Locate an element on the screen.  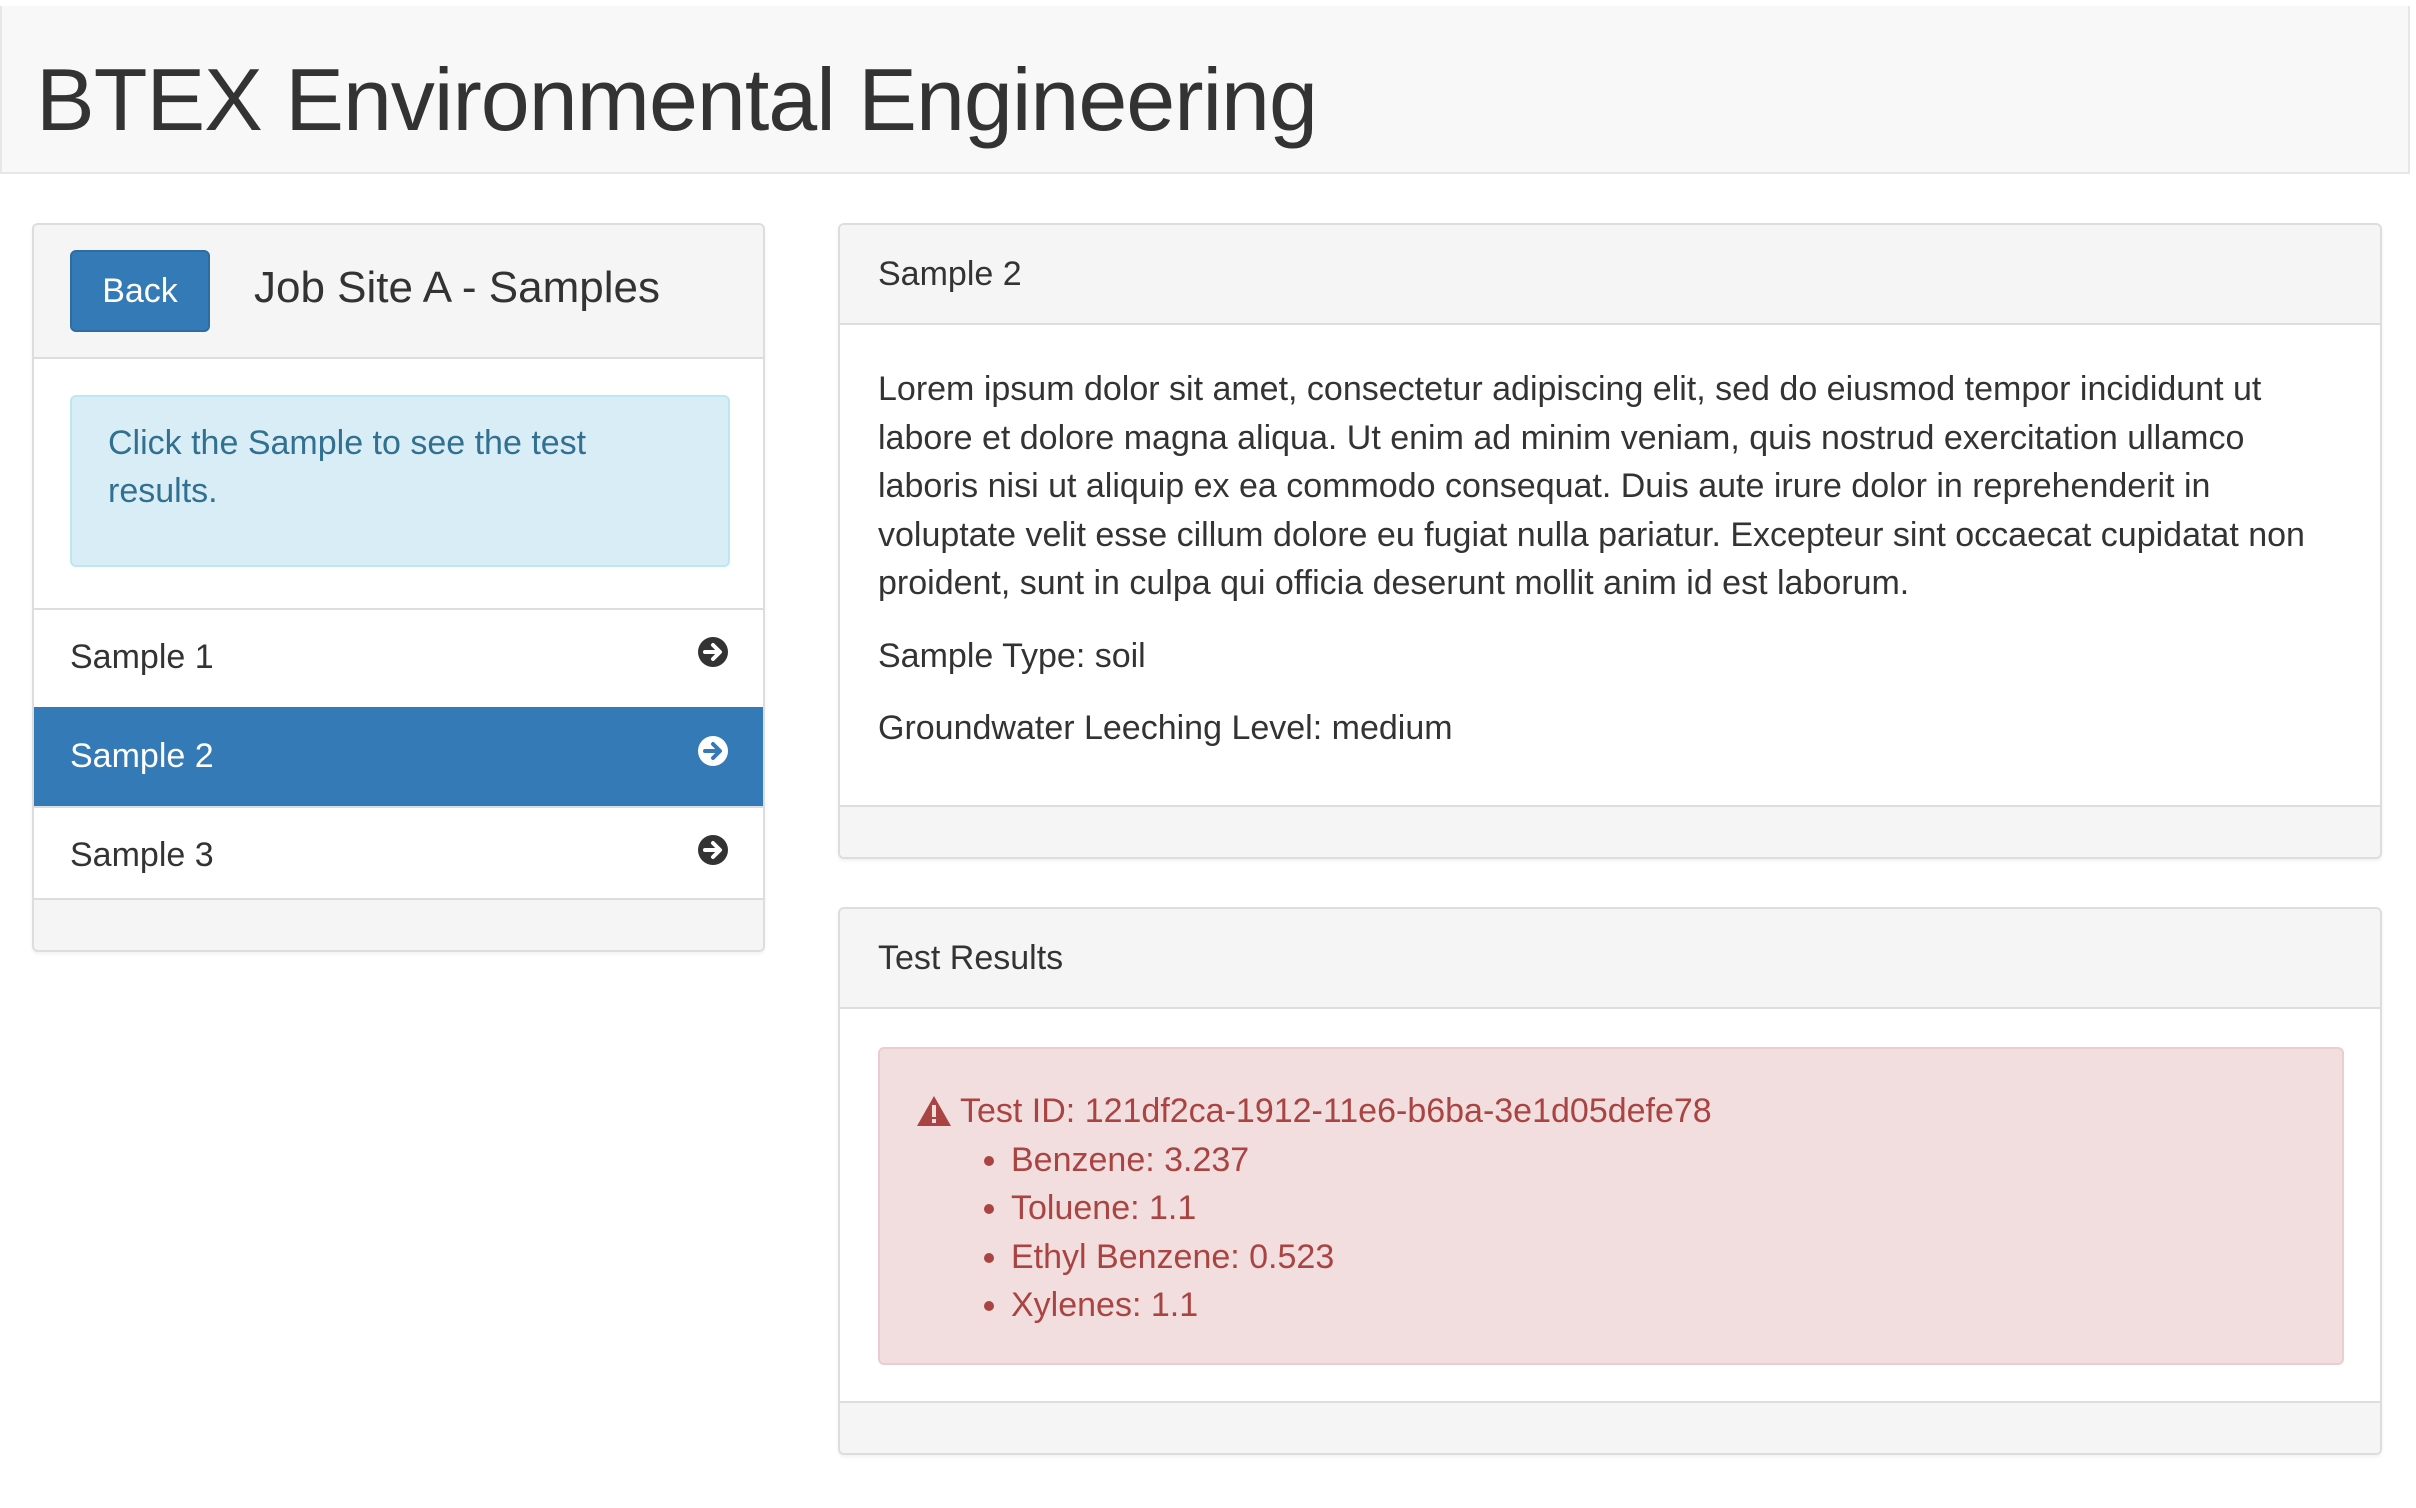
sample-list-item-label: Sample 2 is located at coordinates (142, 756).